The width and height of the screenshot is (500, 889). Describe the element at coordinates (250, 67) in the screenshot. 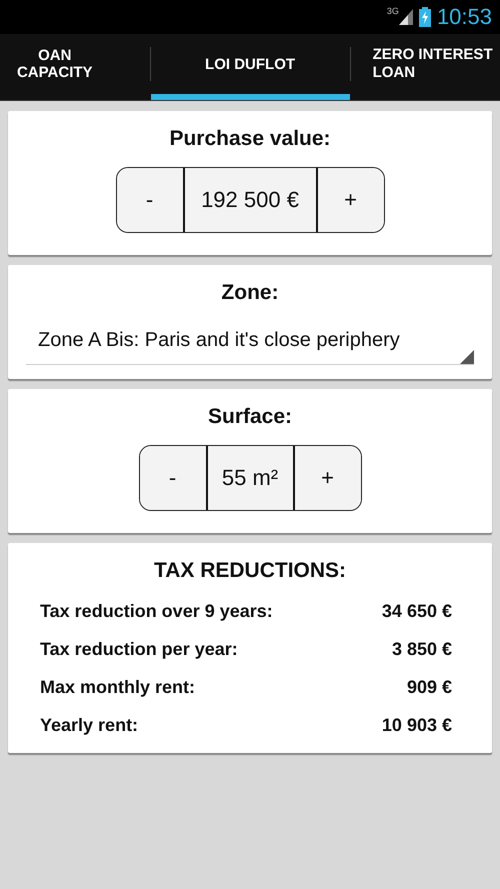

I see `tab: LOI DUFLOT` at that location.